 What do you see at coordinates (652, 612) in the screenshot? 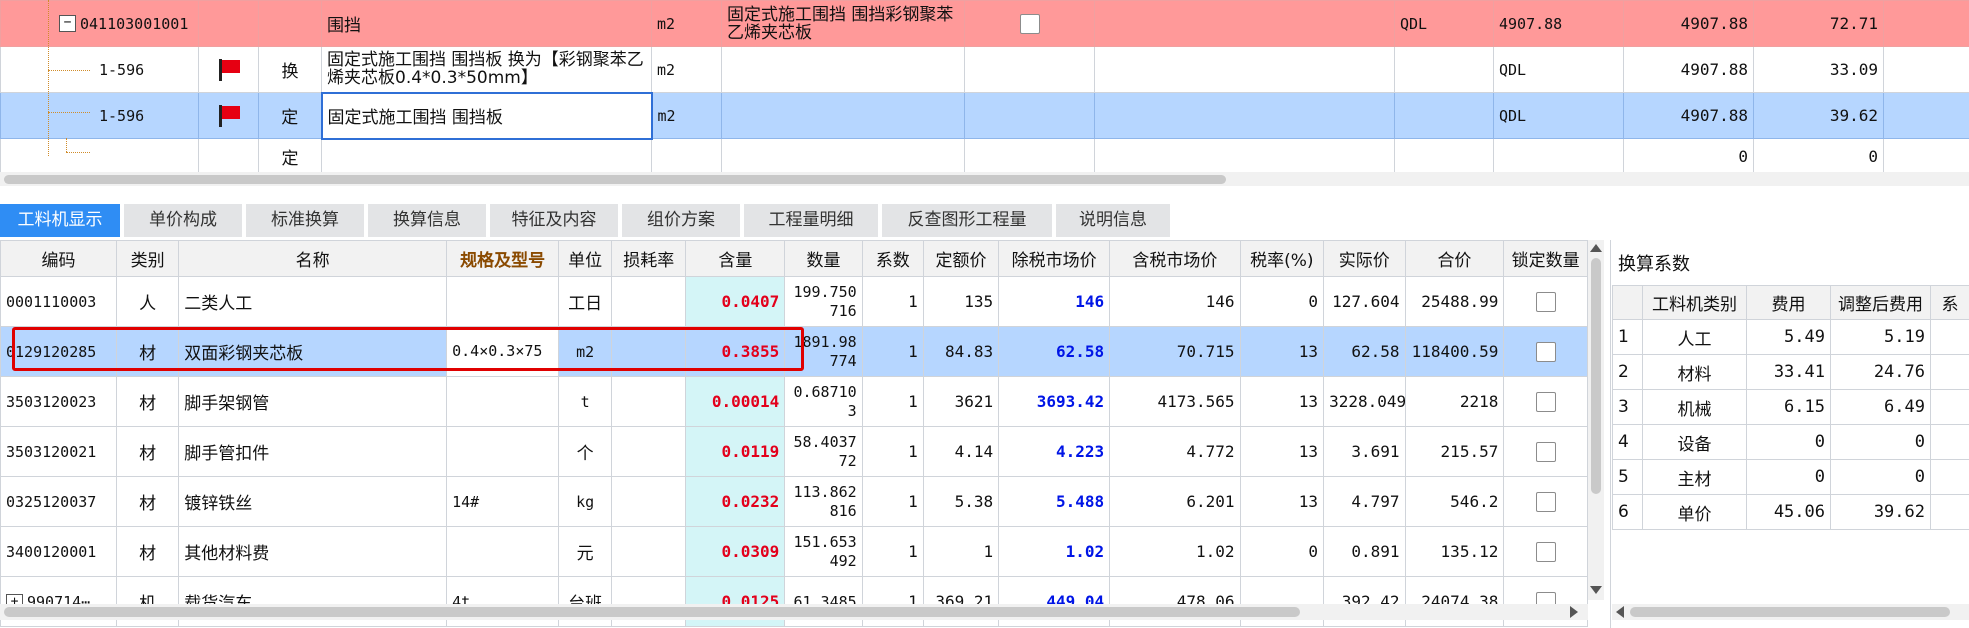
I see `bottom-scrollbar-thumb` at bounding box center [652, 612].